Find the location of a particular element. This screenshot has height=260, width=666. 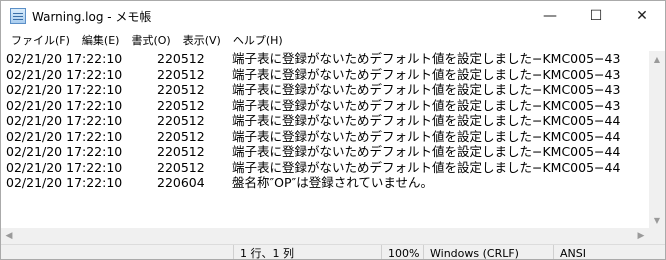

menu-format: 書式(O) is located at coordinates (150, 41).